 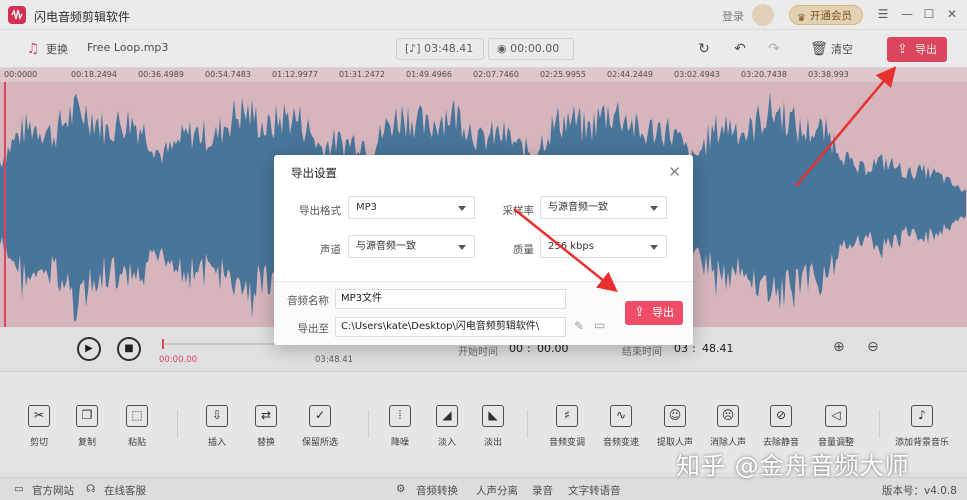 What do you see at coordinates (129, 349) in the screenshot?
I see `stop-button: ■` at bounding box center [129, 349].